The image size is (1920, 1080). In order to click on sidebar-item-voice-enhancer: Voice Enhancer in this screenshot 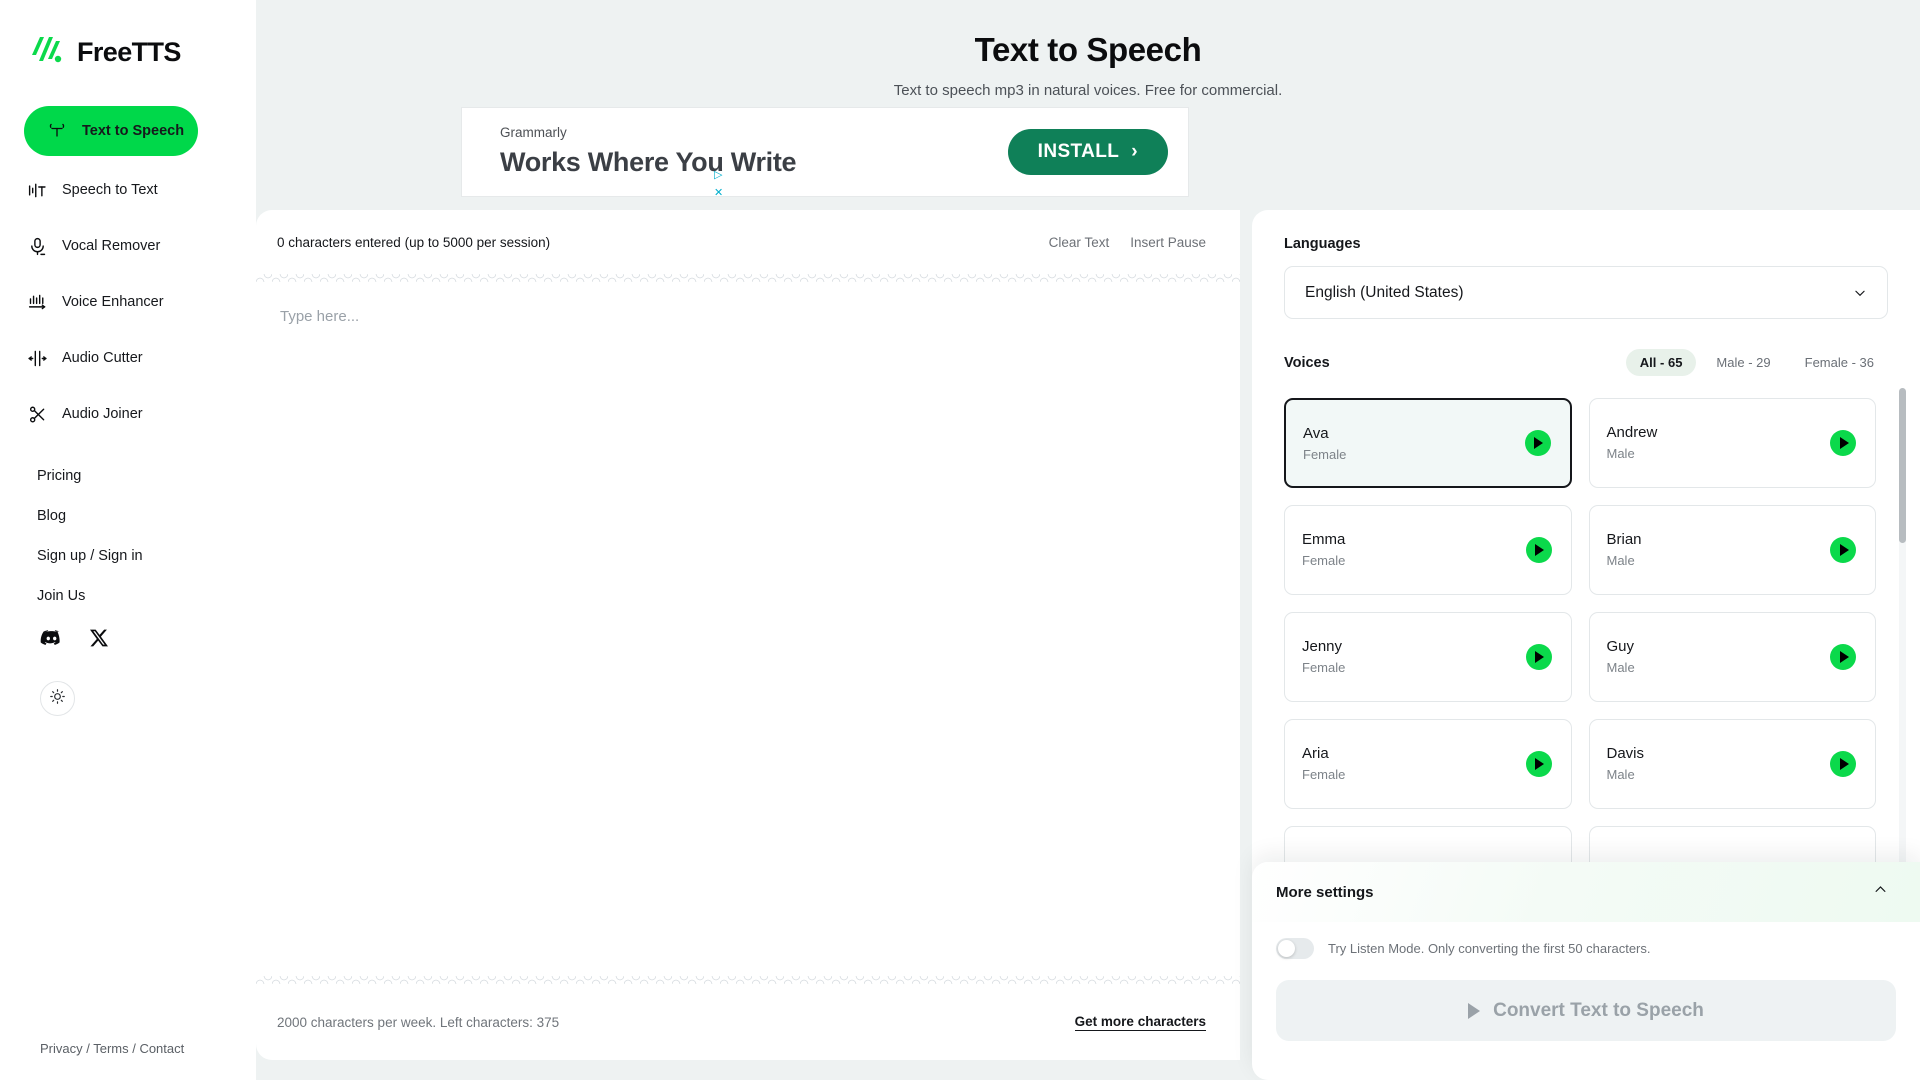, I will do `click(128, 302)`.